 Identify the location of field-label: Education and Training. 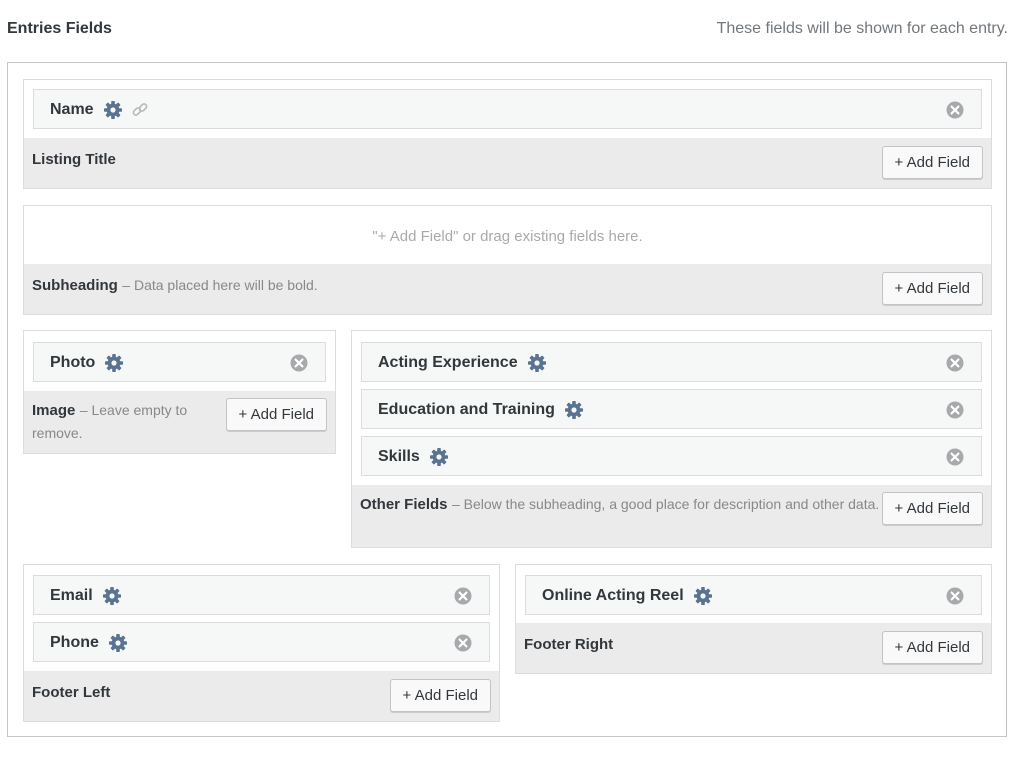
(466, 409).